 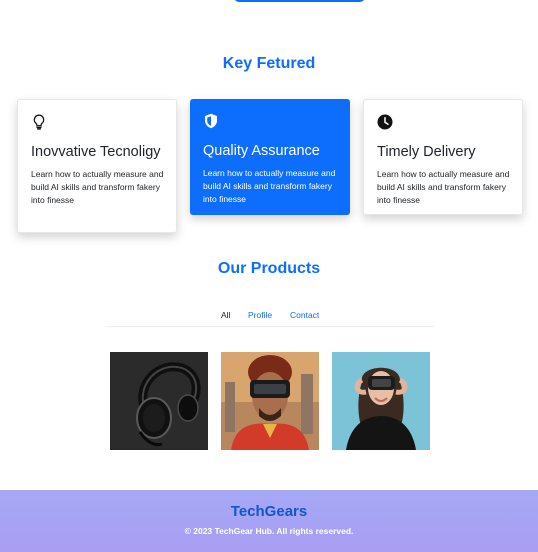 I want to click on card-title: Inovvative Tecnoligy, so click(x=96, y=152).